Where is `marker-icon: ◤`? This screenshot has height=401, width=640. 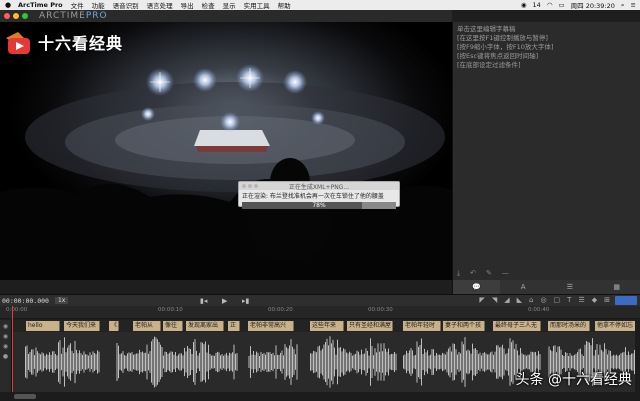 marker-icon: ◤ is located at coordinates (481, 300).